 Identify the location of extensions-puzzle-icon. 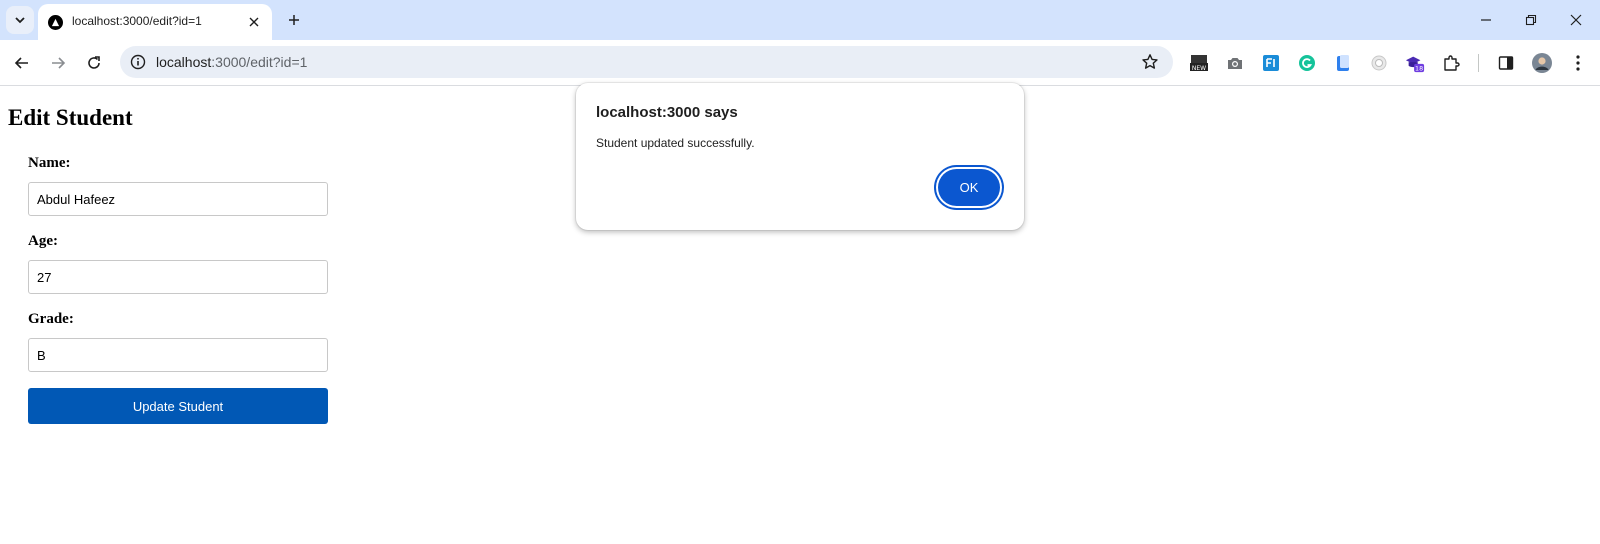
(1451, 63).